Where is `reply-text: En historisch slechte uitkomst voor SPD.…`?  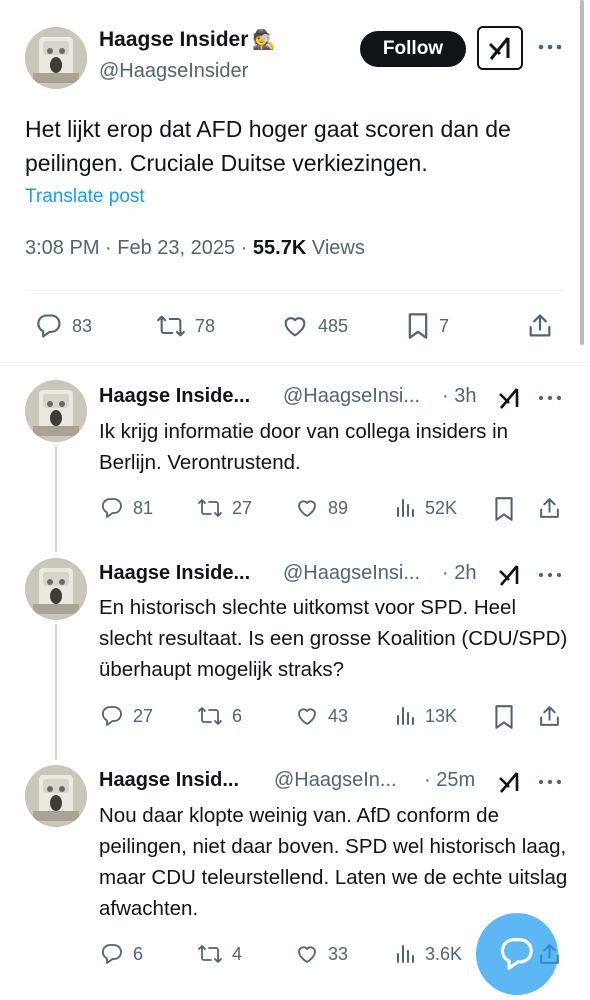 reply-text: En historisch slechte uitkomst voor SPD.… is located at coordinates (333, 638).